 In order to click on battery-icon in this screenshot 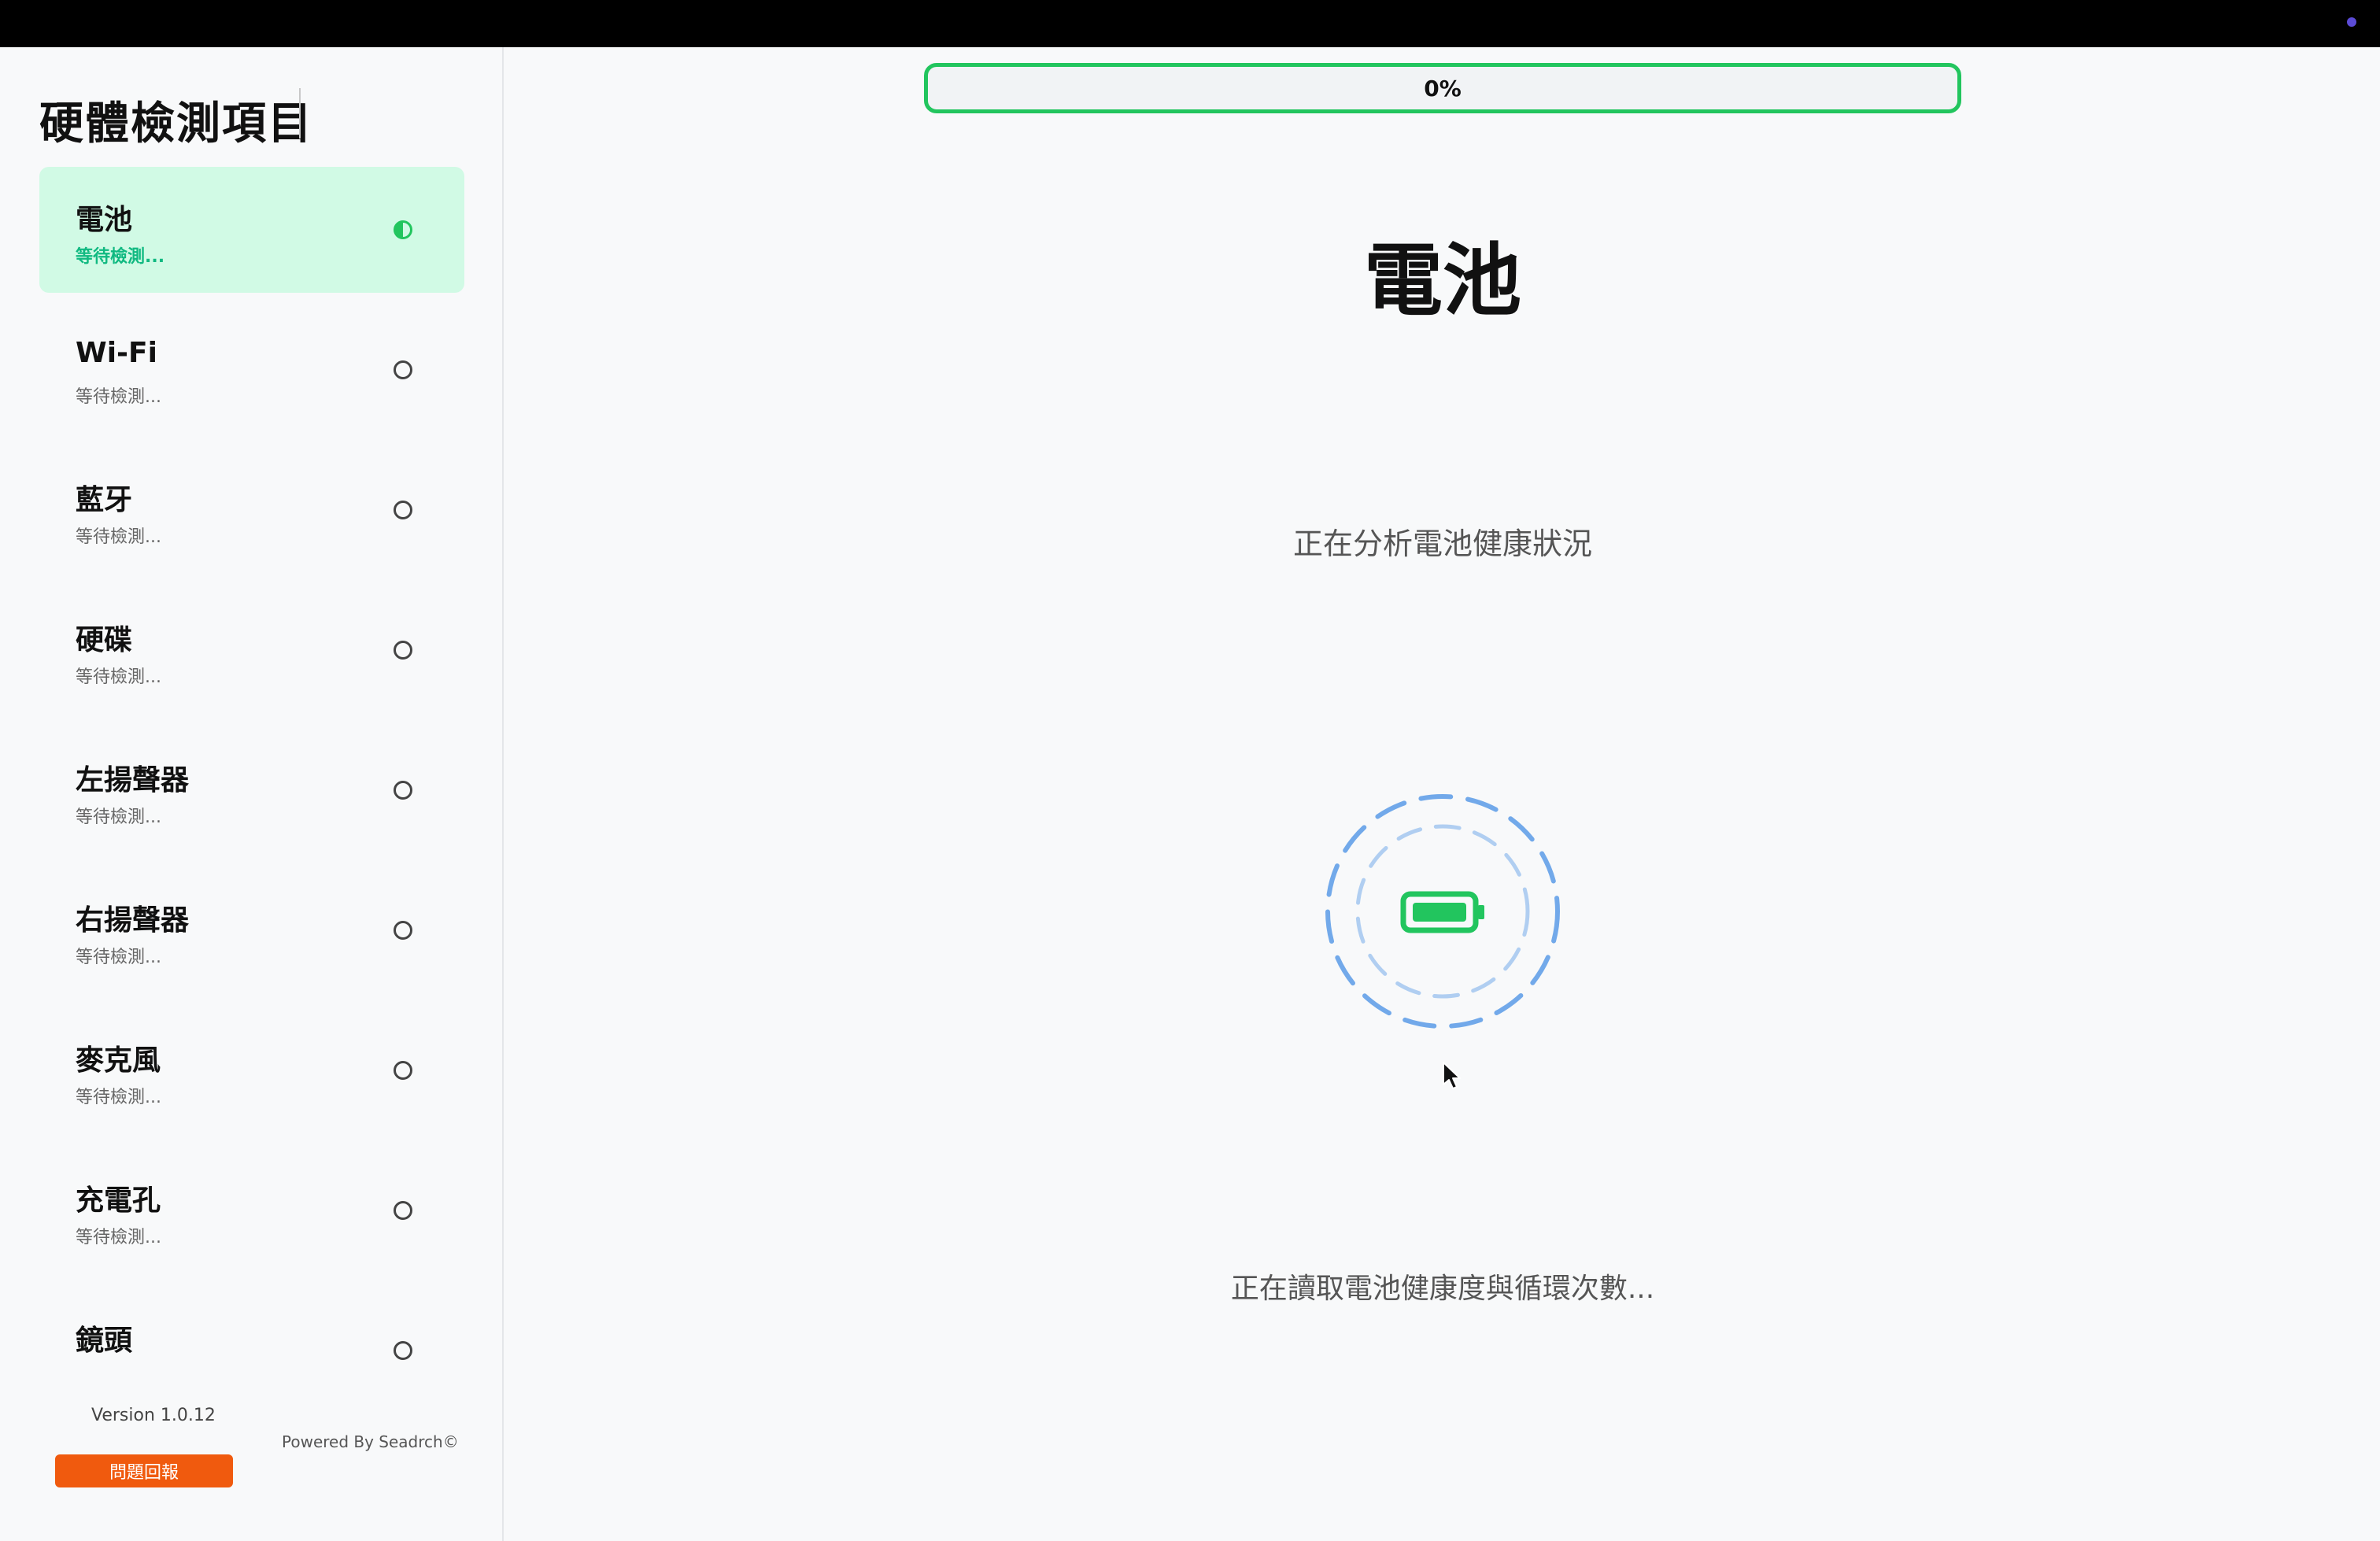, I will do `click(1442, 912)`.